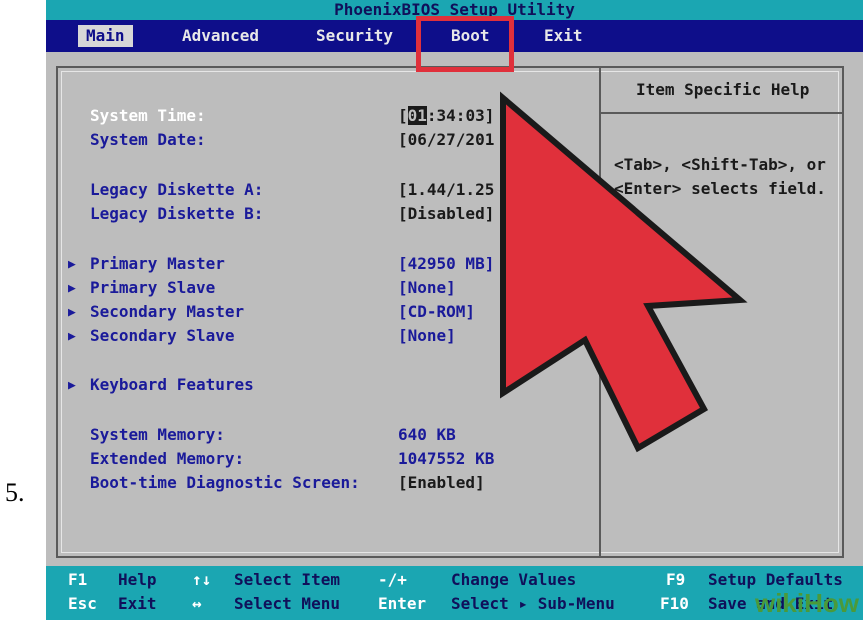 The image size is (863, 620). What do you see at coordinates (806, 603) in the screenshot?
I see `wikihow-watermark: wikiHow` at bounding box center [806, 603].